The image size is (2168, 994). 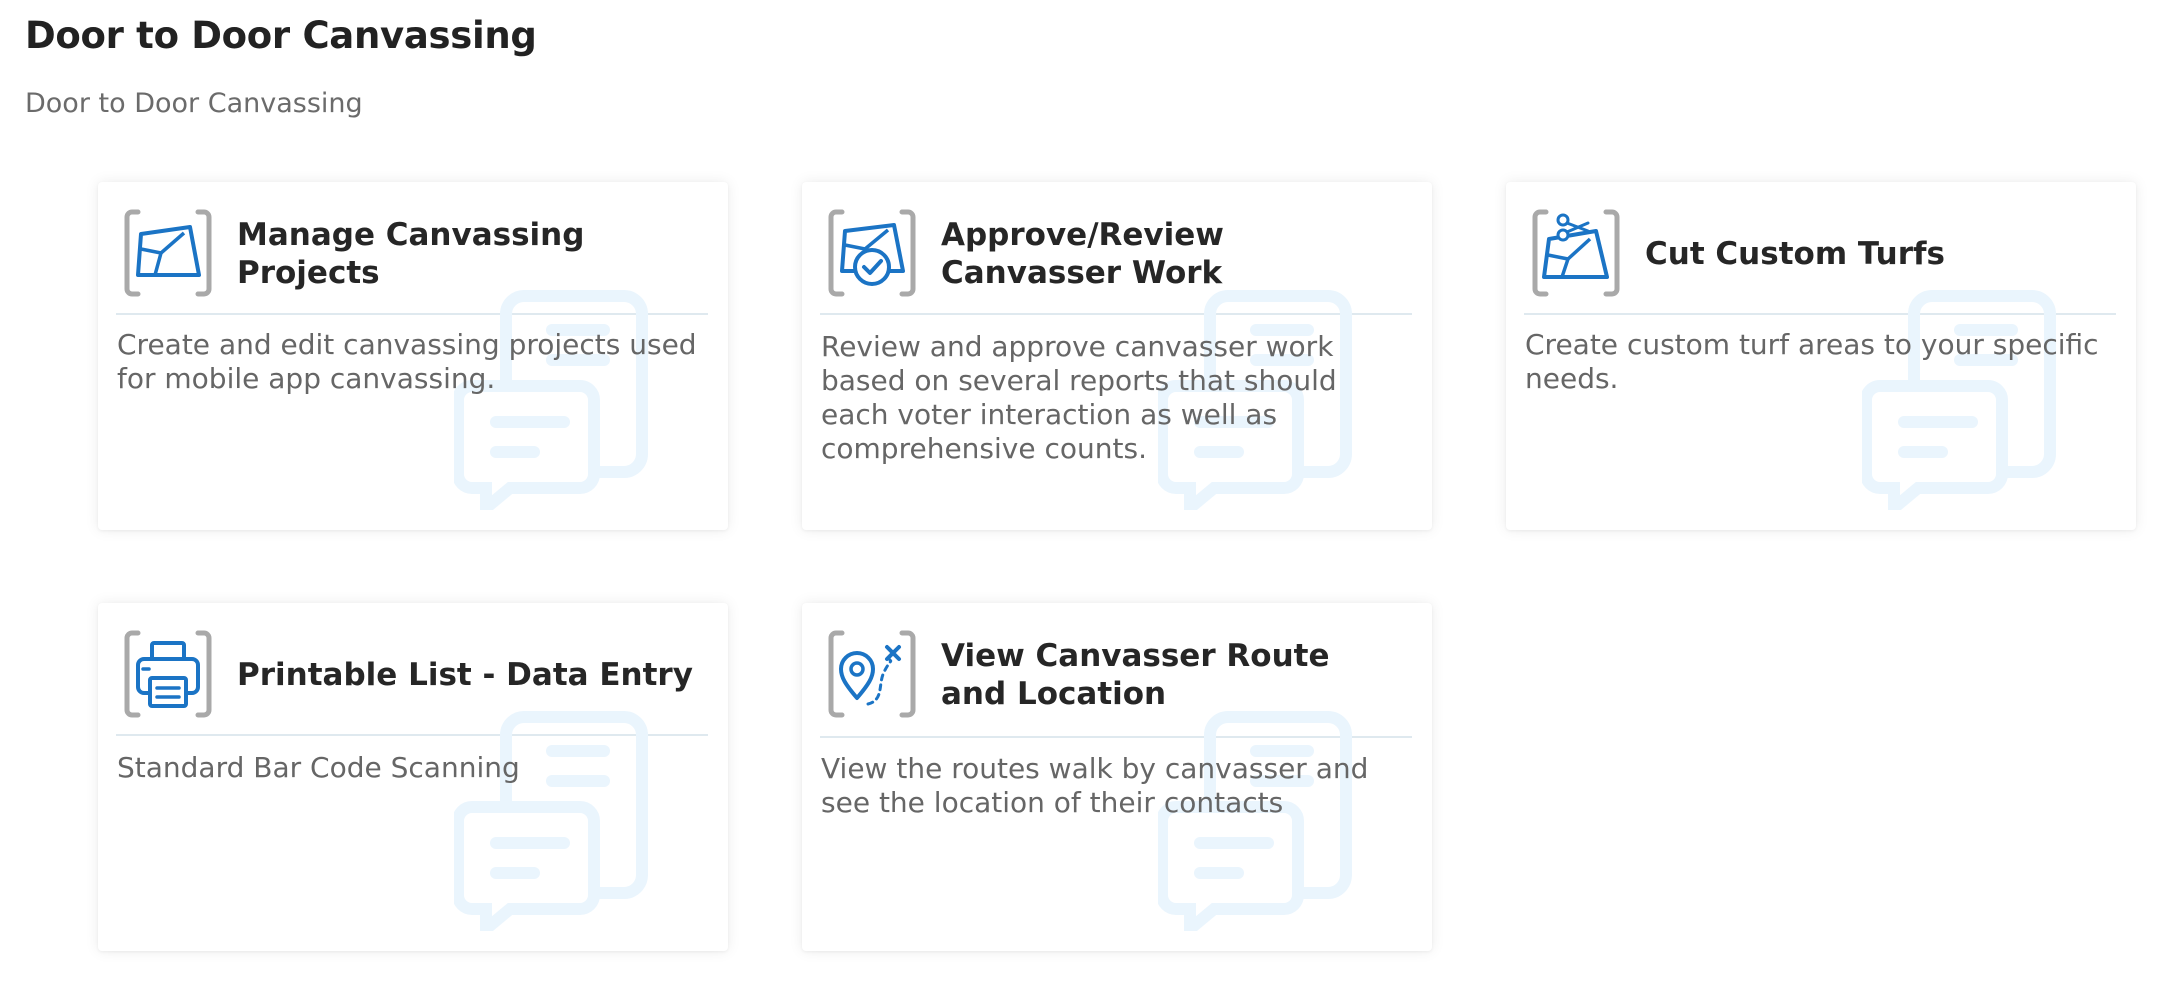 What do you see at coordinates (872, 253) in the screenshot?
I see `map-check-icon` at bounding box center [872, 253].